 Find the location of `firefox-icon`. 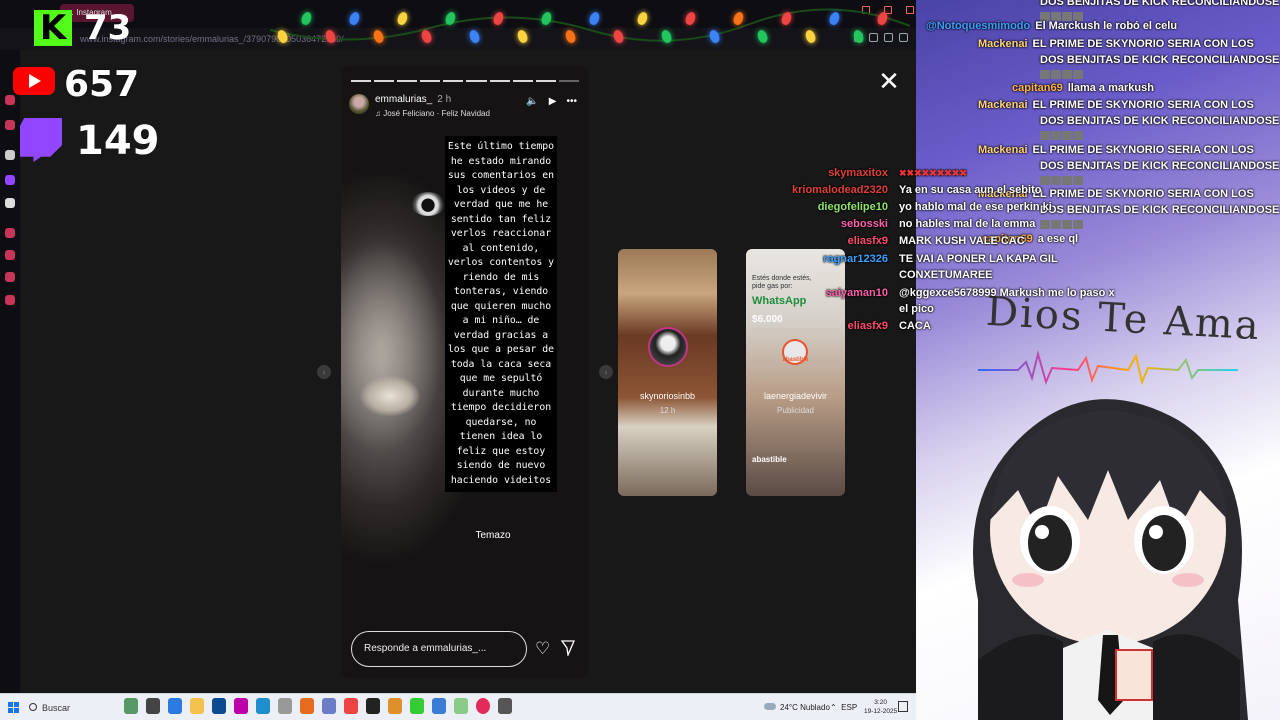

firefox-icon is located at coordinates (307, 706).